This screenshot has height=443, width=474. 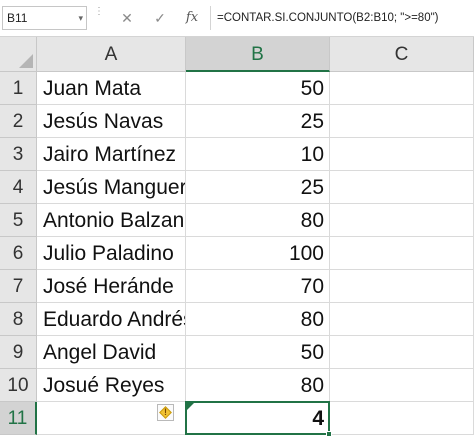 What do you see at coordinates (111, 187) in the screenshot?
I see `cell-a4: Jesús Manguera` at bounding box center [111, 187].